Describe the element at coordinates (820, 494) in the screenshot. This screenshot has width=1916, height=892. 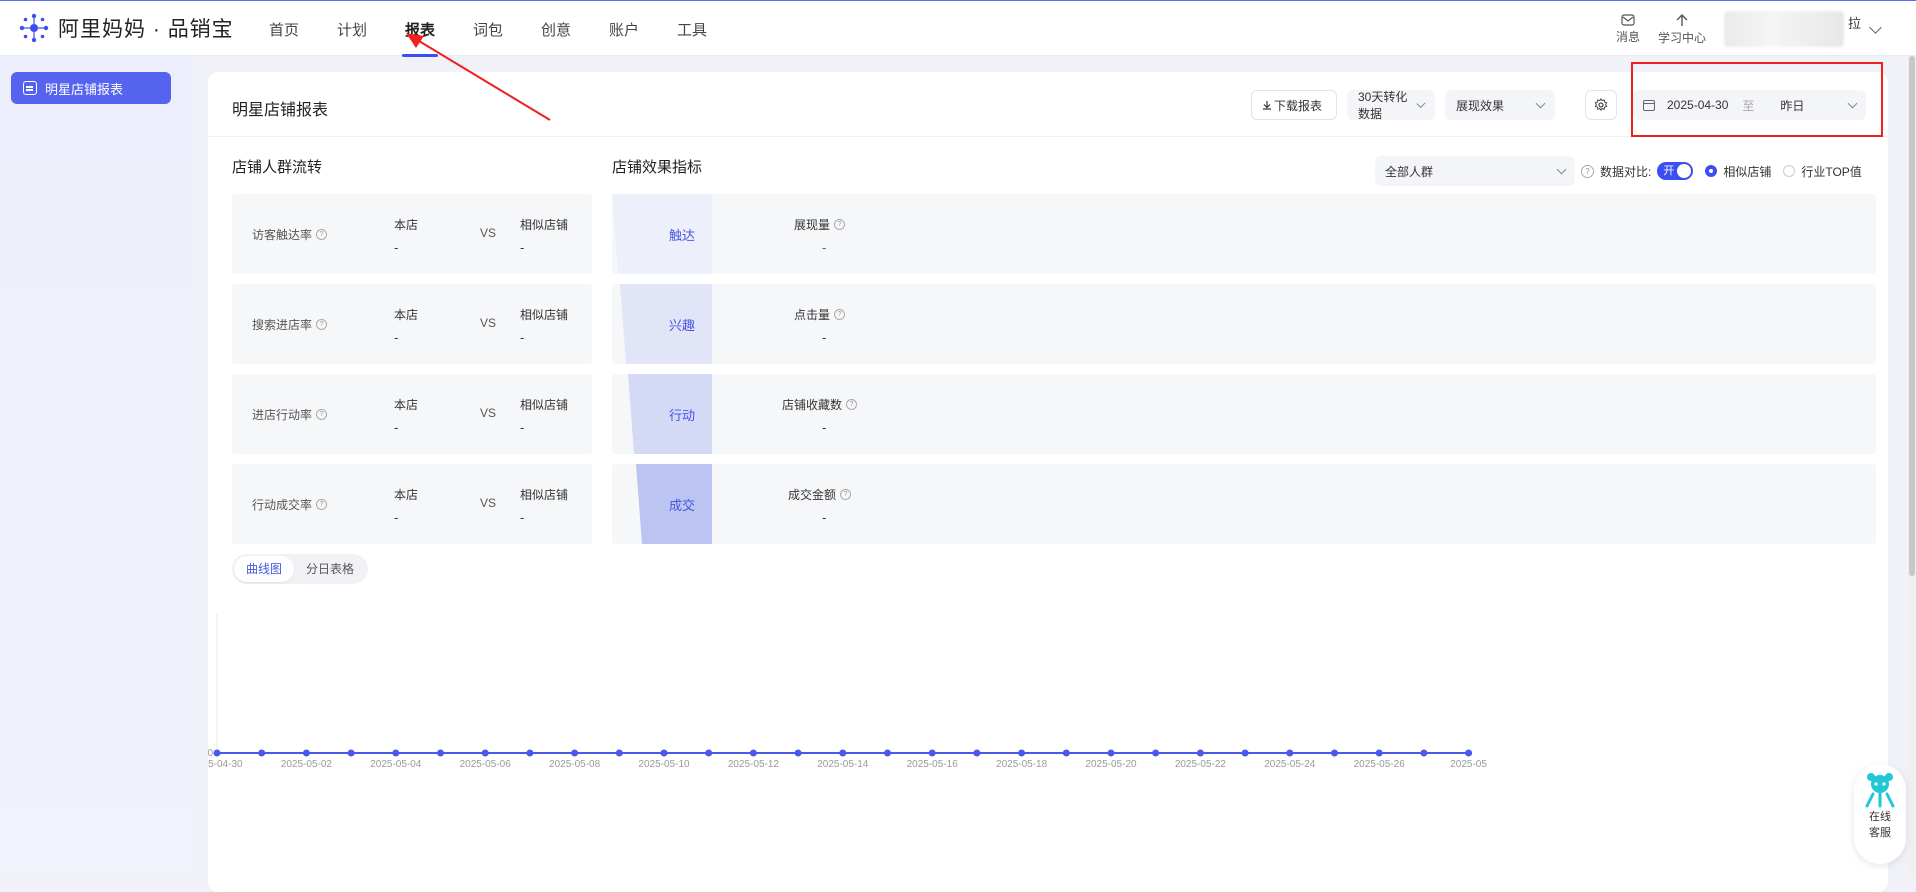
I see `metric-name: 成交金额?` at that location.